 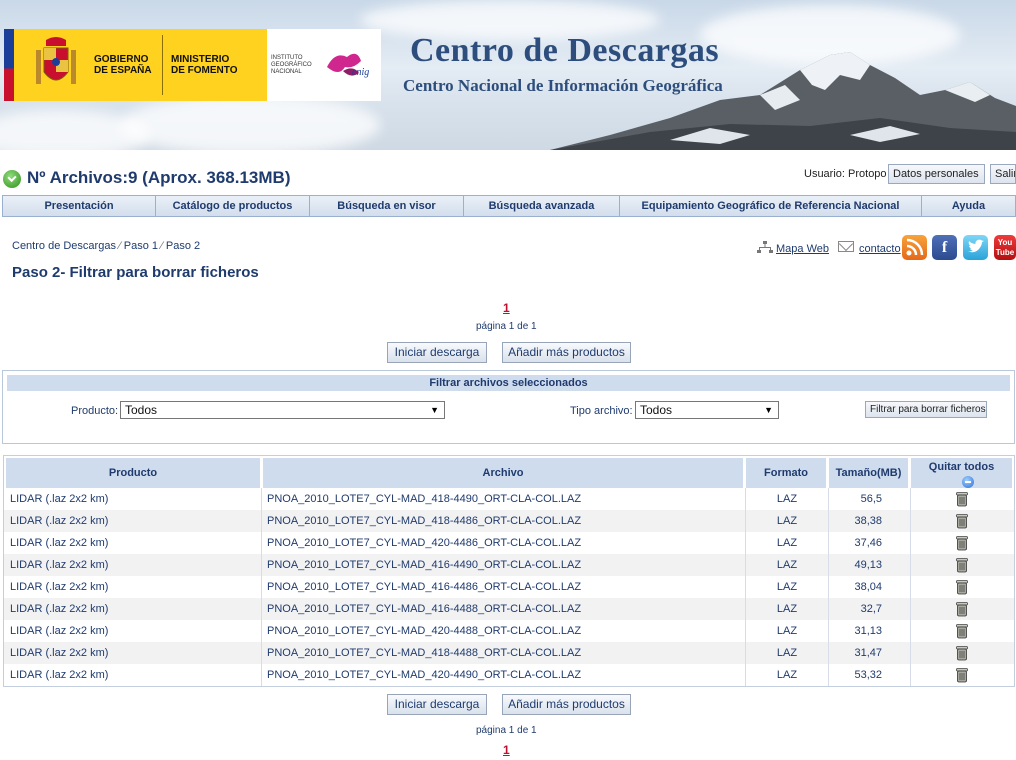 I want to click on page-title: Paso 2- Filtrar para borrar ficheros, so click(x=135, y=272).